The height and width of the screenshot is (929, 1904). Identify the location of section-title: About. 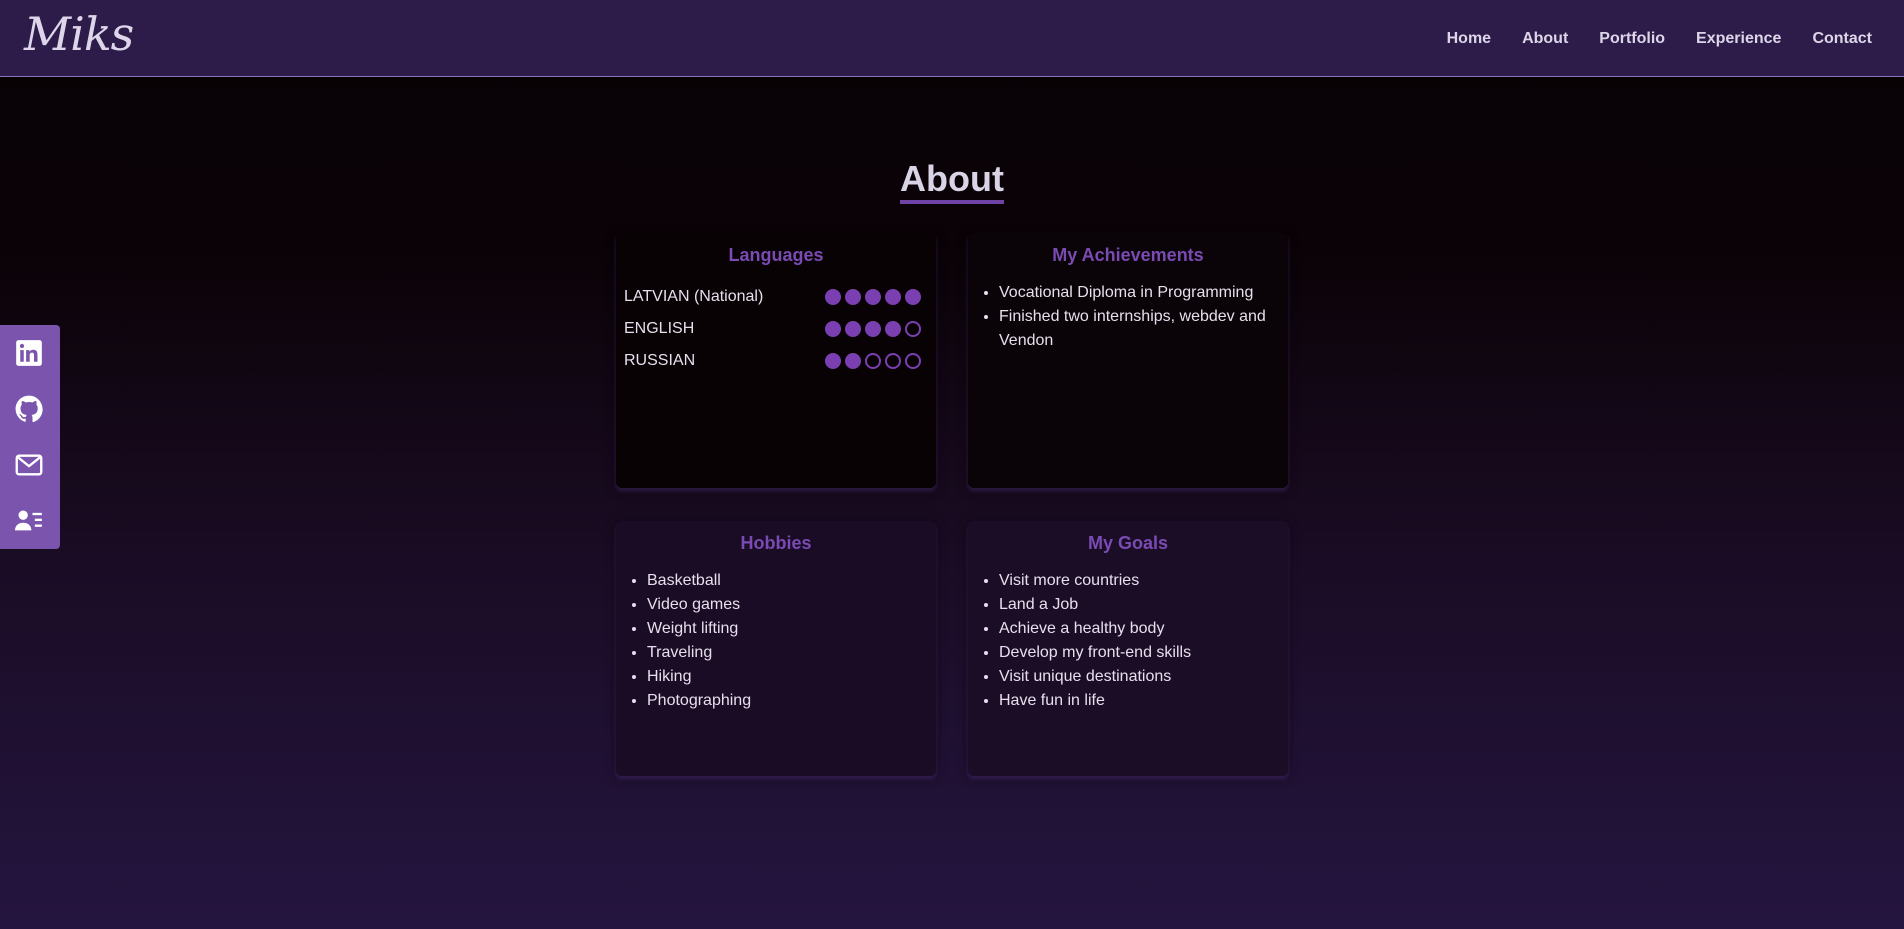
(952, 181).